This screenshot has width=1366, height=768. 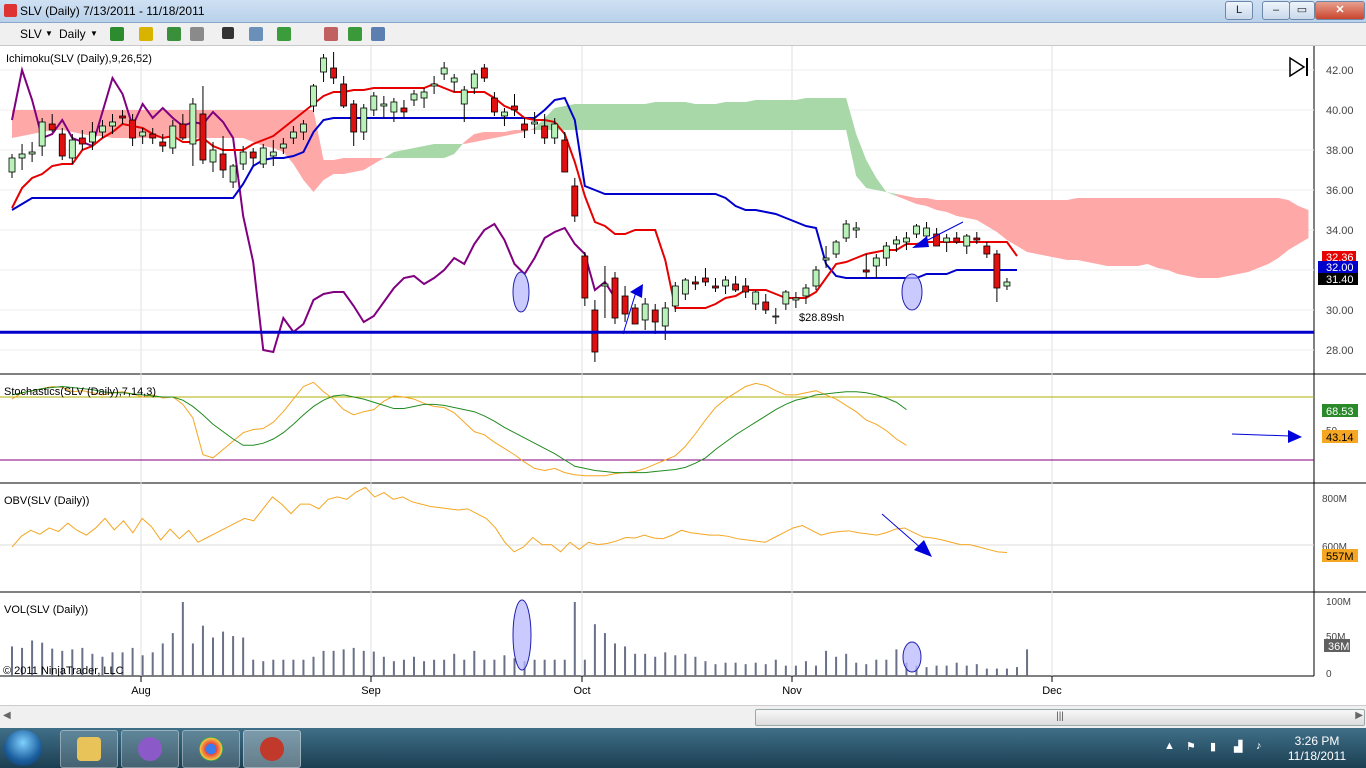 I want to click on device-icon: ▮, so click(x=1213, y=746).